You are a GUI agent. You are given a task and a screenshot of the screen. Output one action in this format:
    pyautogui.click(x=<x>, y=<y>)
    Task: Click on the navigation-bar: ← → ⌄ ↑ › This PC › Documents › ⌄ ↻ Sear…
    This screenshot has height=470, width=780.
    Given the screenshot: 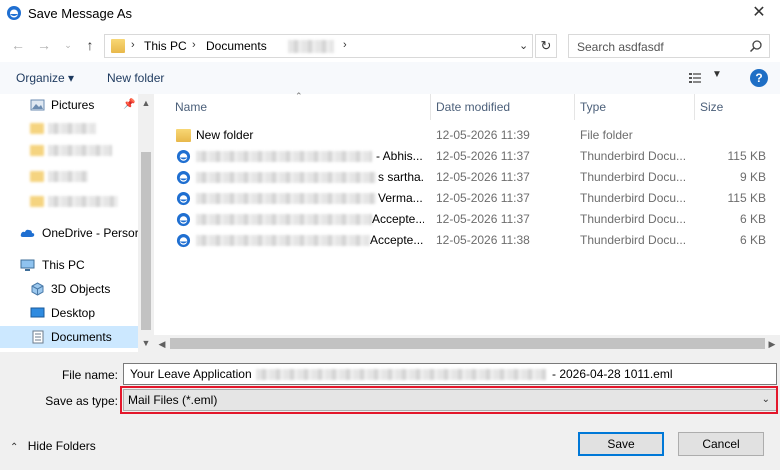 What is the action you would take?
    pyautogui.click(x=390, y=45)
    